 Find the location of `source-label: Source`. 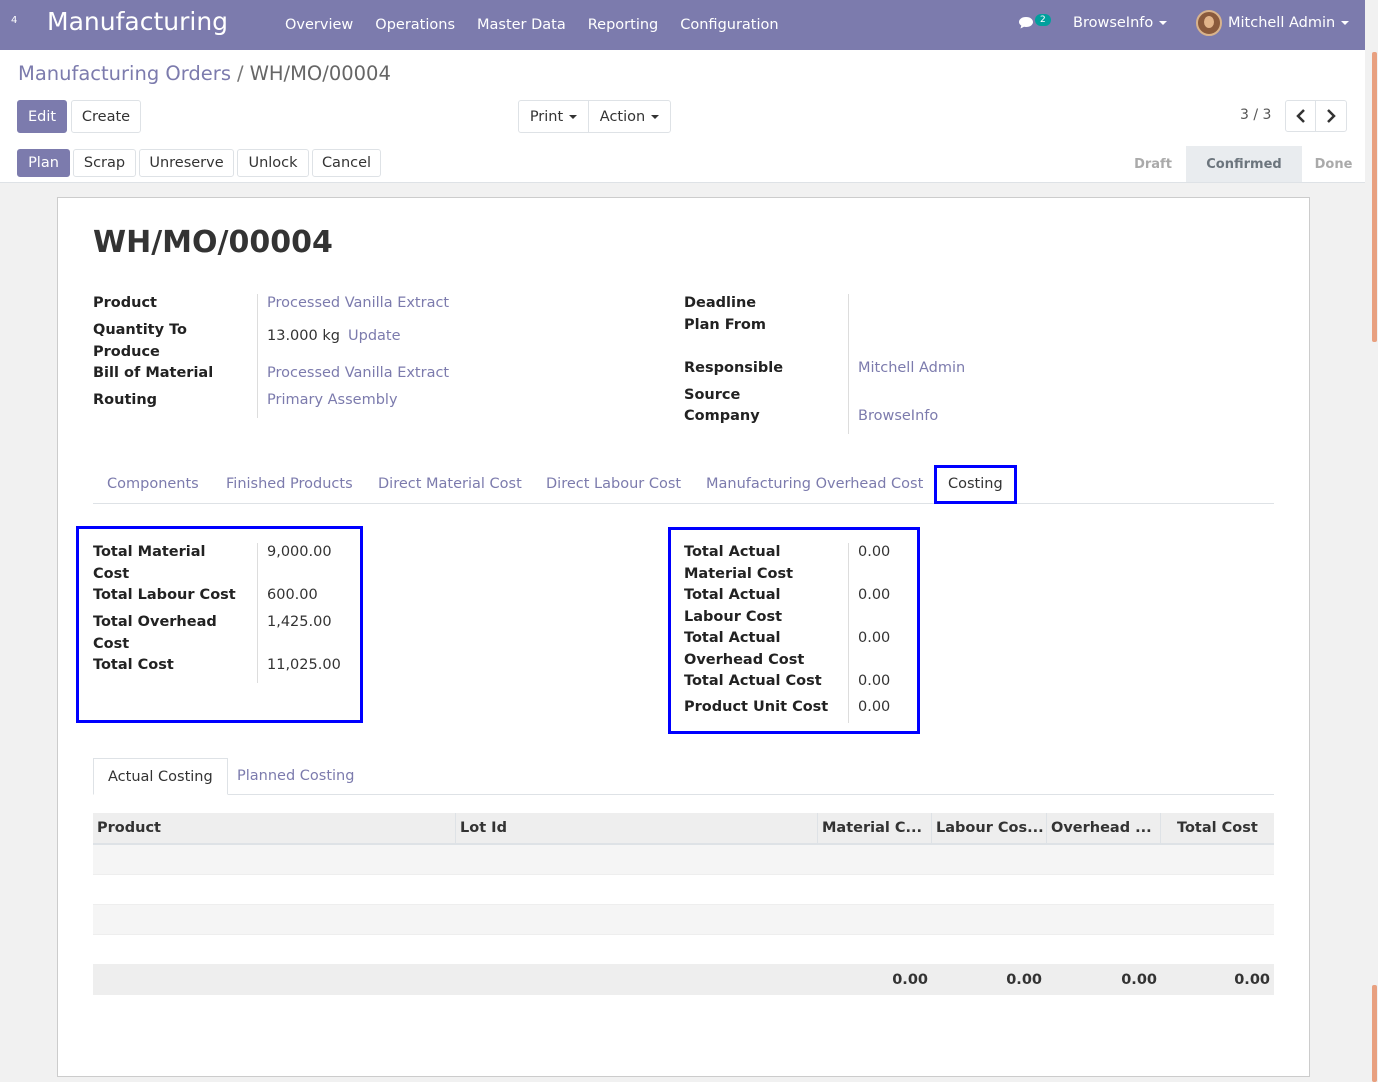

source-label: Source is located at coordinates (712, 395).